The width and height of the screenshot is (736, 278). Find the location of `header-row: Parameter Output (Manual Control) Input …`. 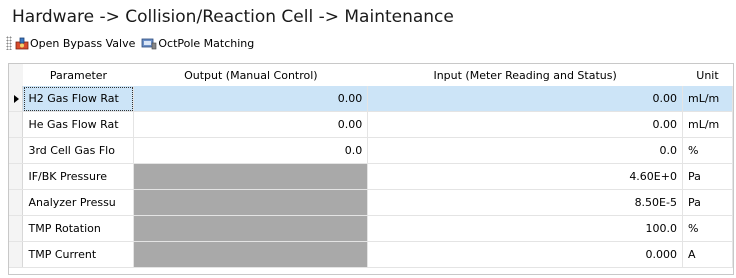

header-row: Parameter Output (Manual Control) Input … is located at coordinates (371, 75).